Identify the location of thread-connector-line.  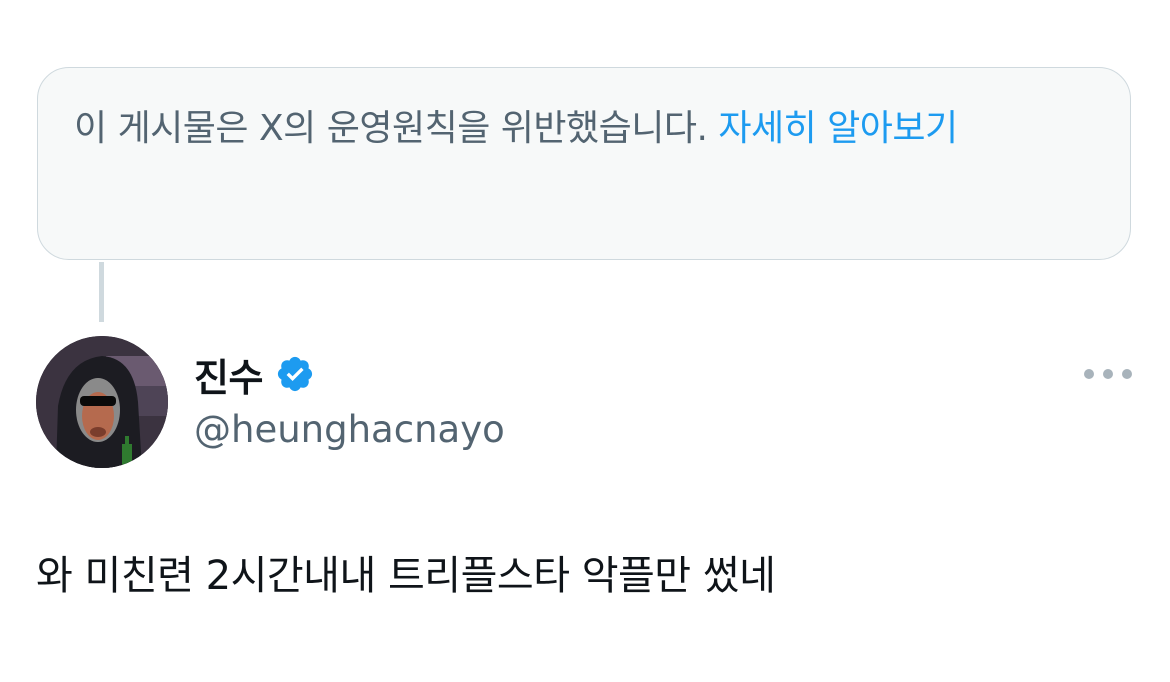
(101, 292).